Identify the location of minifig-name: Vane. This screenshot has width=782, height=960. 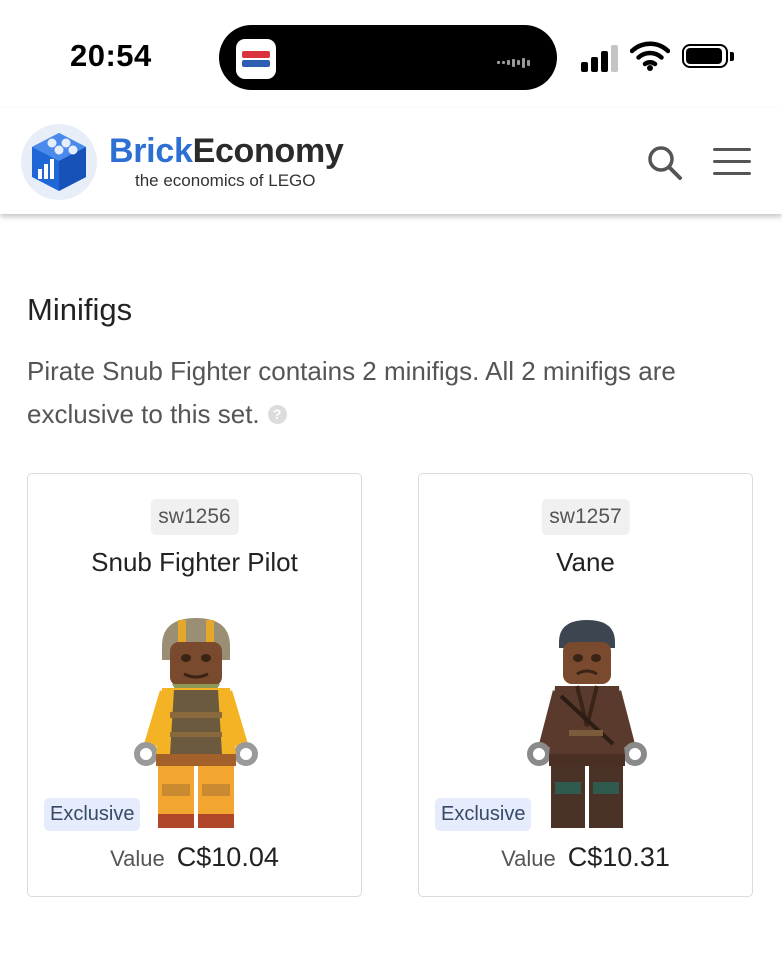
(585, 562).